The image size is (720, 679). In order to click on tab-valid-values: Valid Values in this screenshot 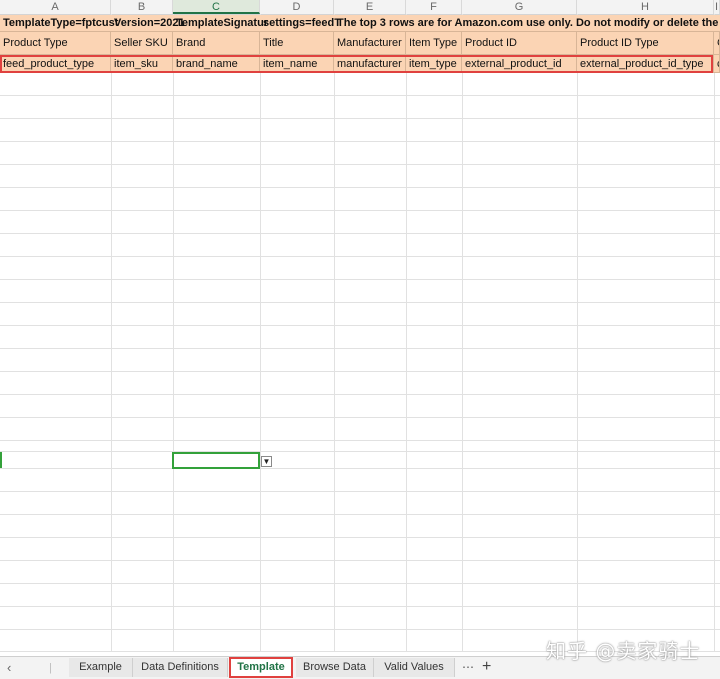, I will do `click(414, 667)`.